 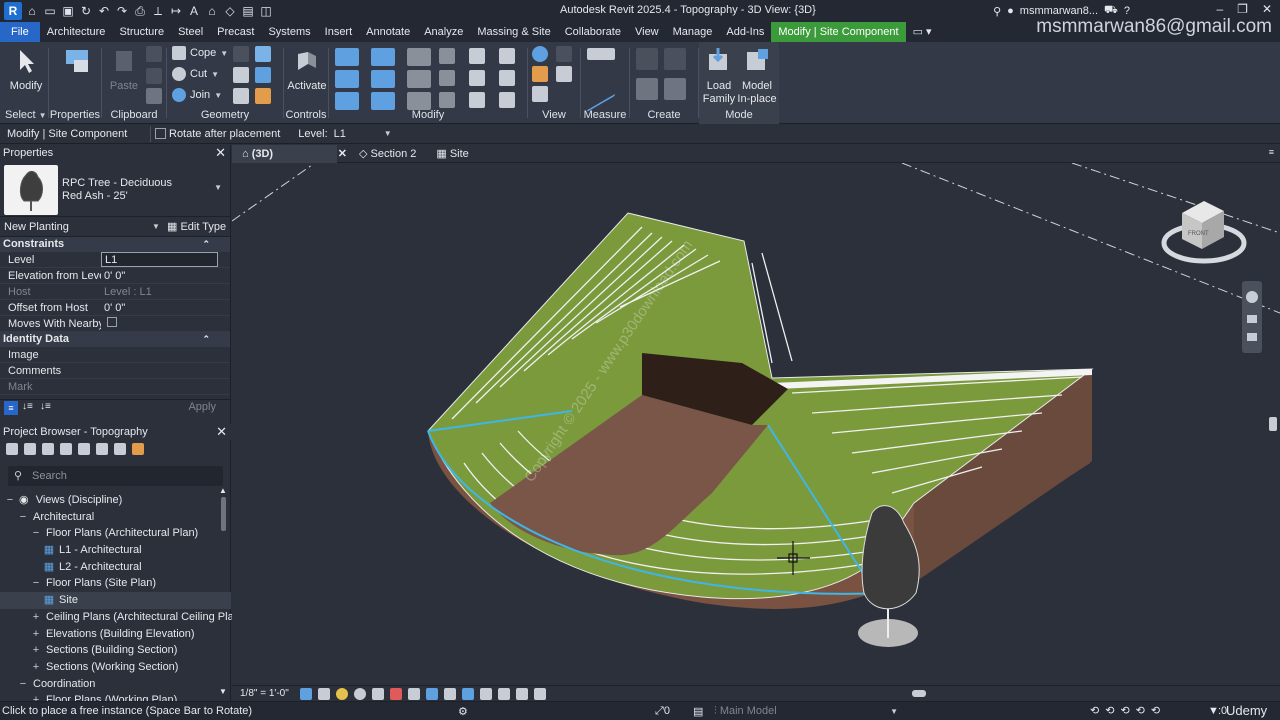 I want to click on binoculars-icon: ⚲, so click(x=997, y=11).